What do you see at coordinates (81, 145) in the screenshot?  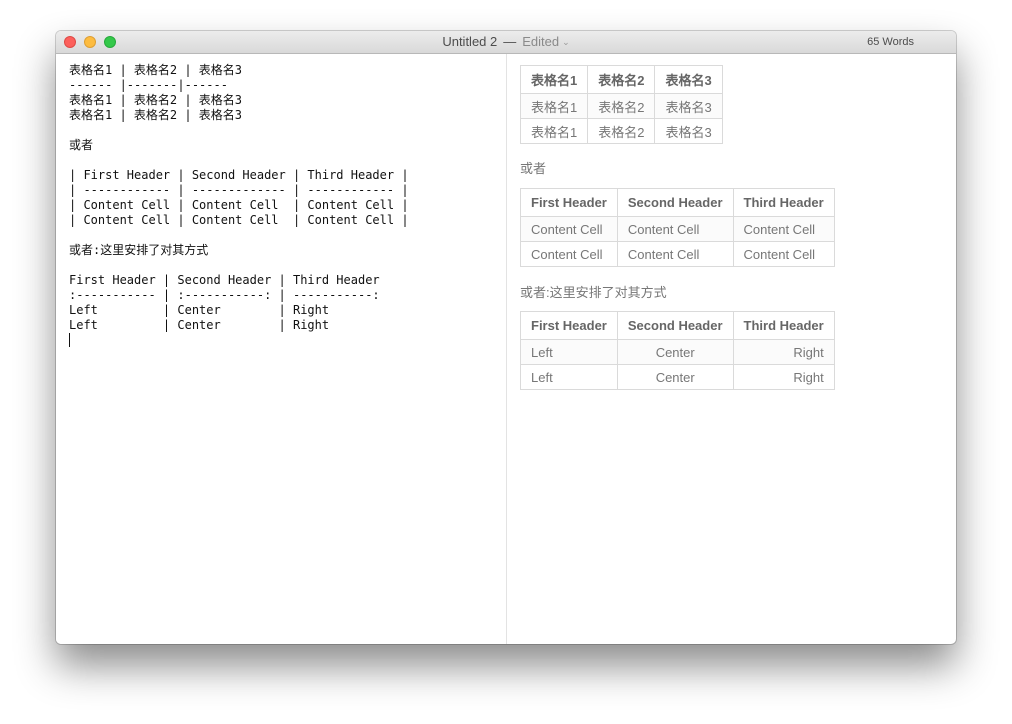 I see `source-line: 或者` at bounding box center [81, 145].